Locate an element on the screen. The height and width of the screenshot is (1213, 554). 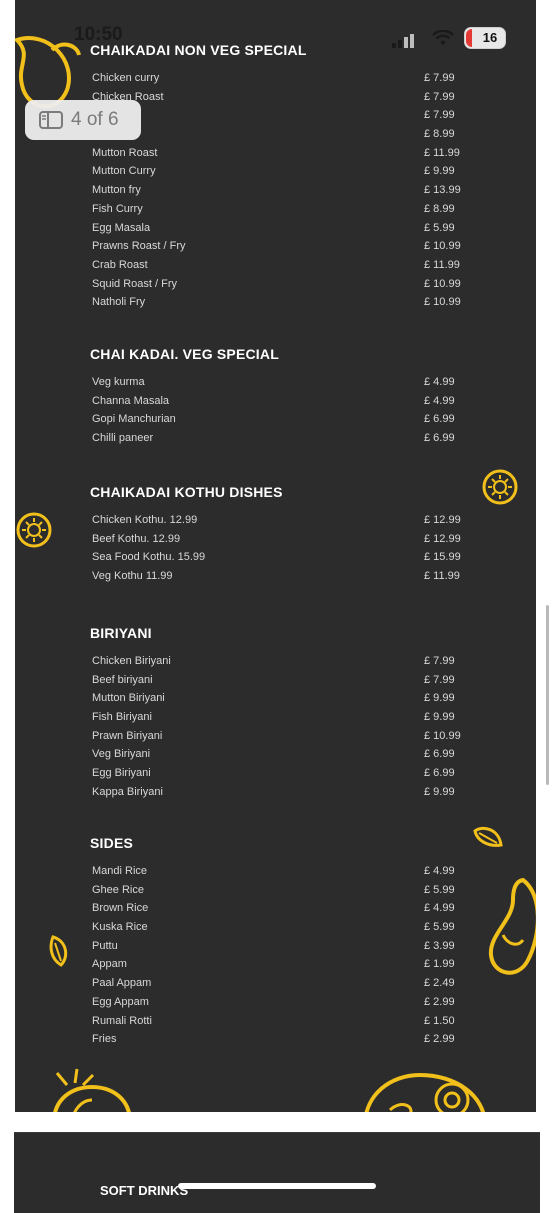
list-item: Beef Kothu. 12.99 £ 12.99 is located at coordinates (278, 539).